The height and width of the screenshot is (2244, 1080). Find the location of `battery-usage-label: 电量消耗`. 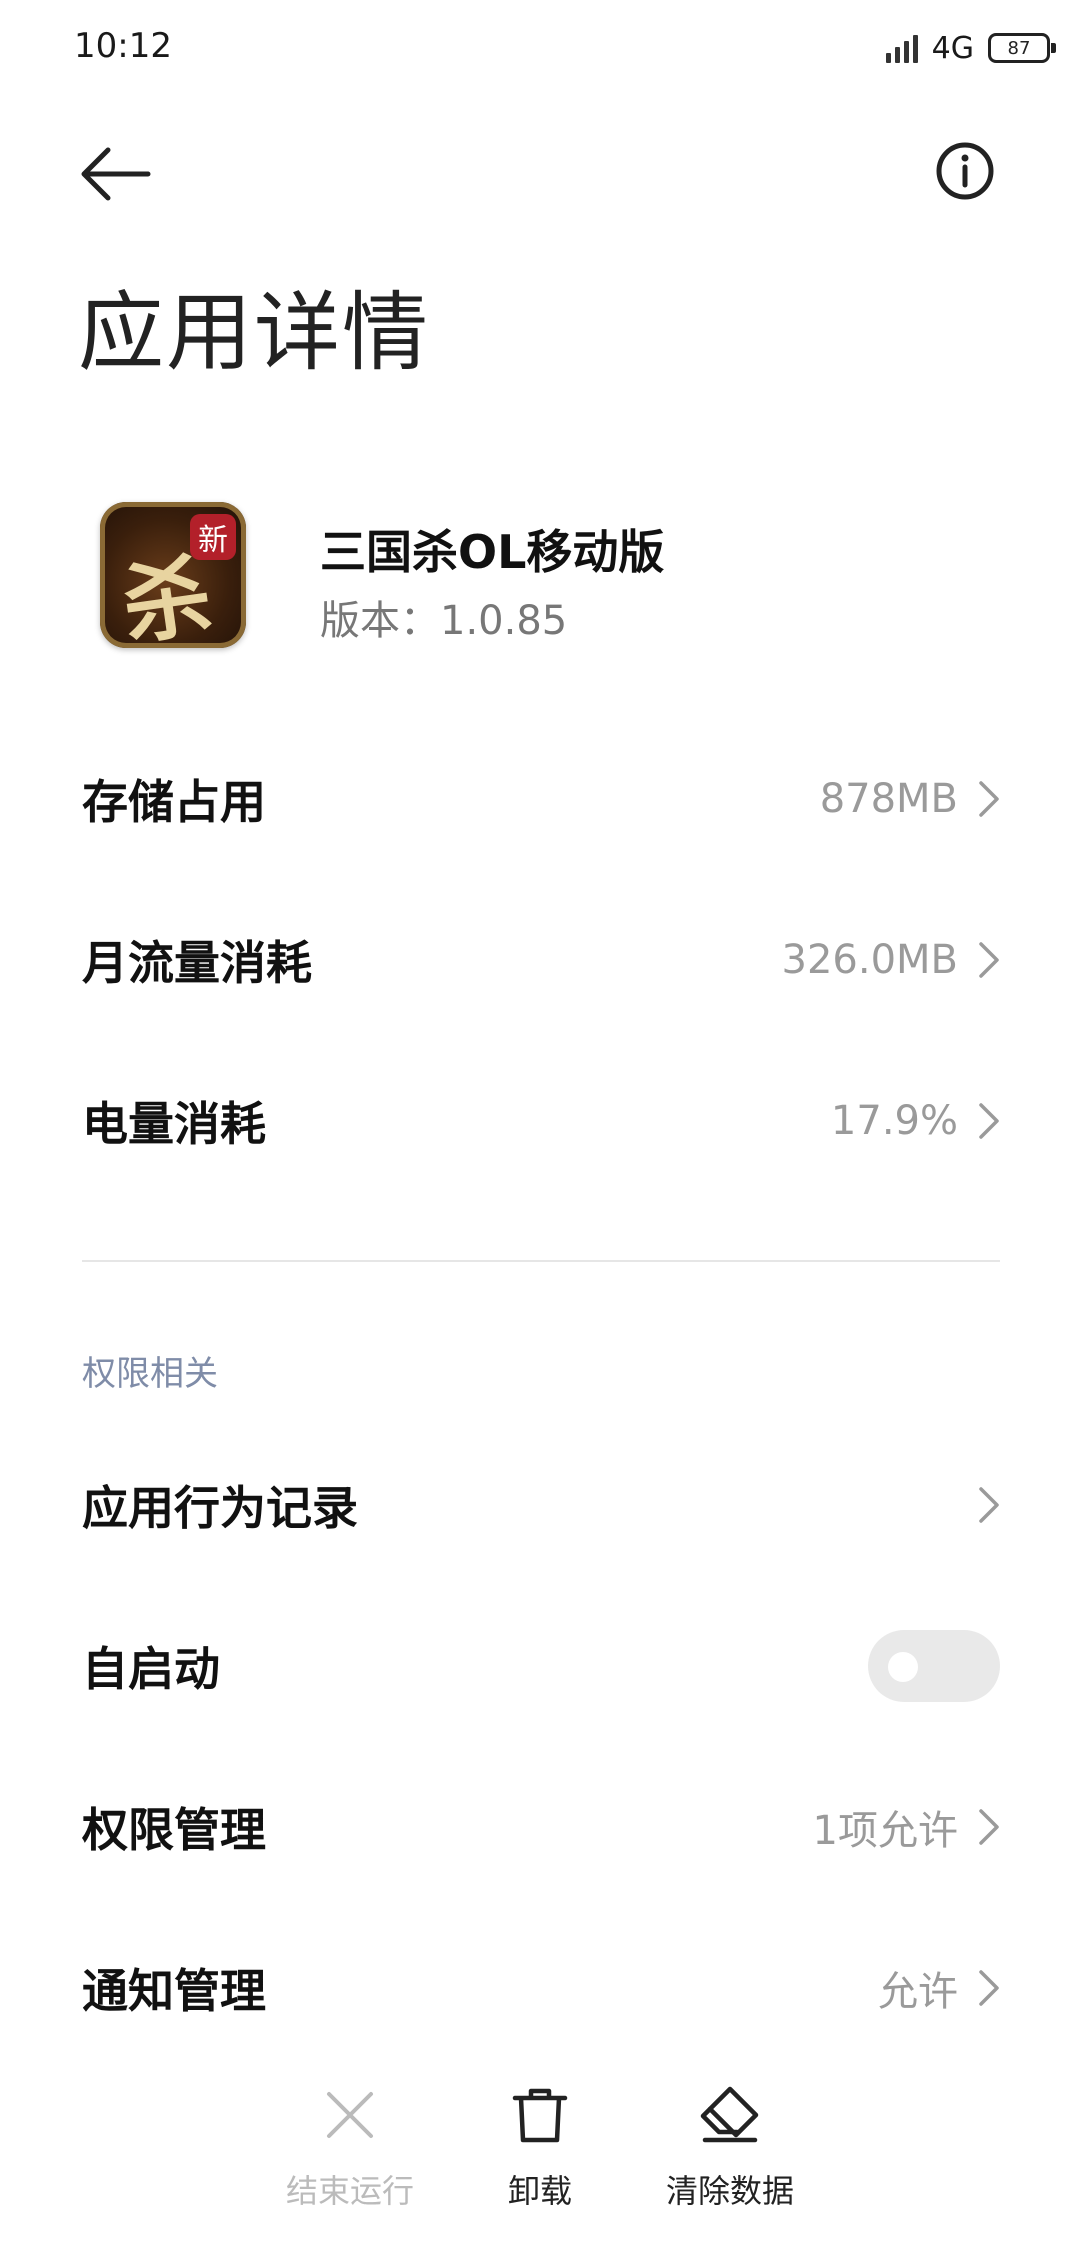

battery-usage-label: 电量消耗 is located at coordinates (174, 1124).